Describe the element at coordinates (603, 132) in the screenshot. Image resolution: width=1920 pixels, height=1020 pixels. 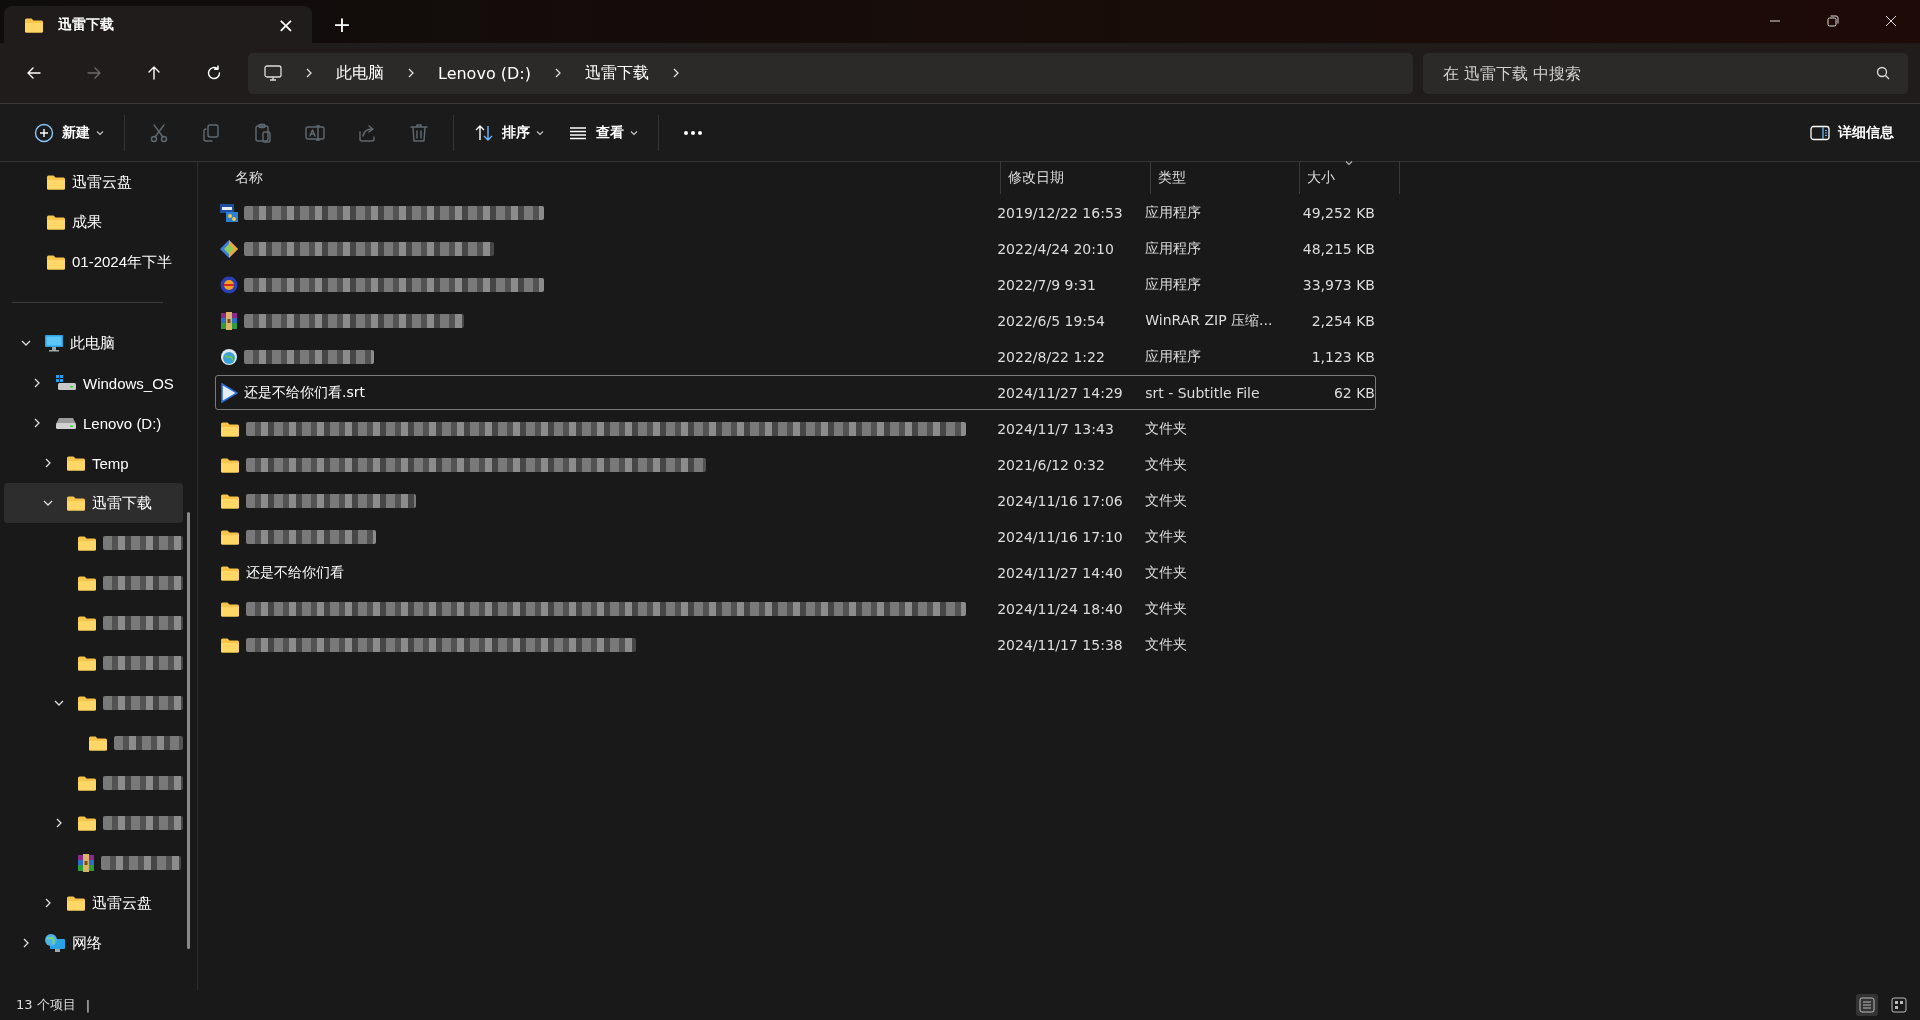
I see `view-button: 查看` at that location.